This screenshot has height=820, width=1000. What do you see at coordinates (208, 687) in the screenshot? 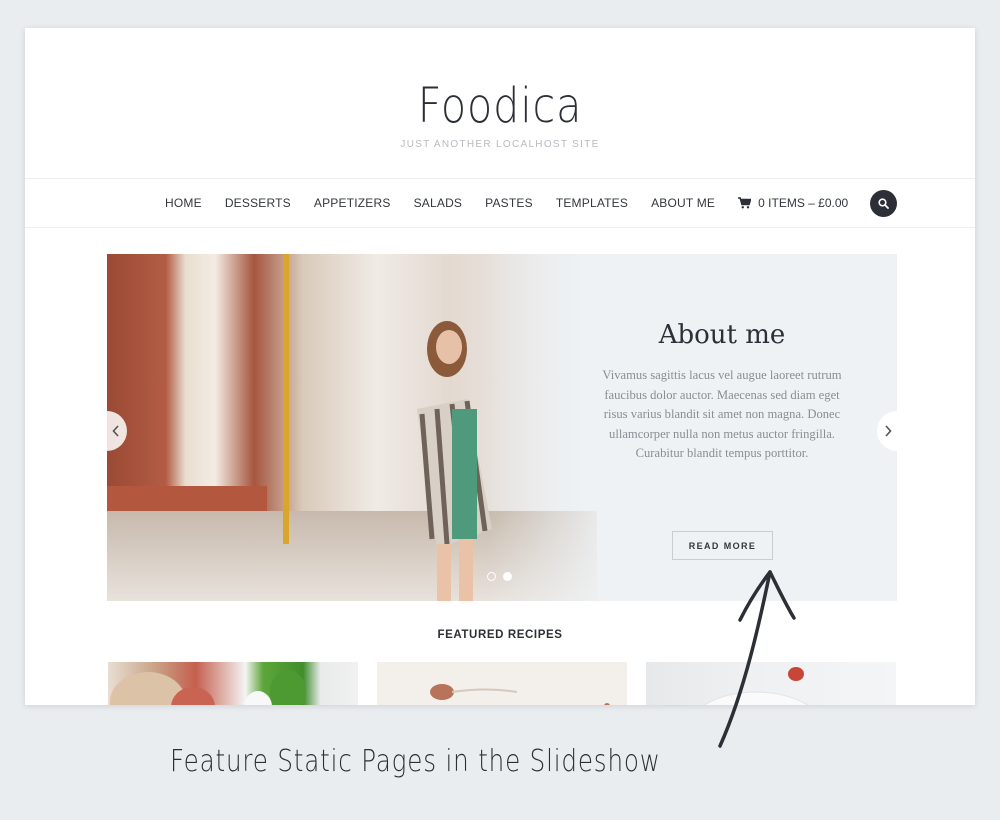
I see `recipe-image-bread-ham-basil` at bounding box center [208, 687].